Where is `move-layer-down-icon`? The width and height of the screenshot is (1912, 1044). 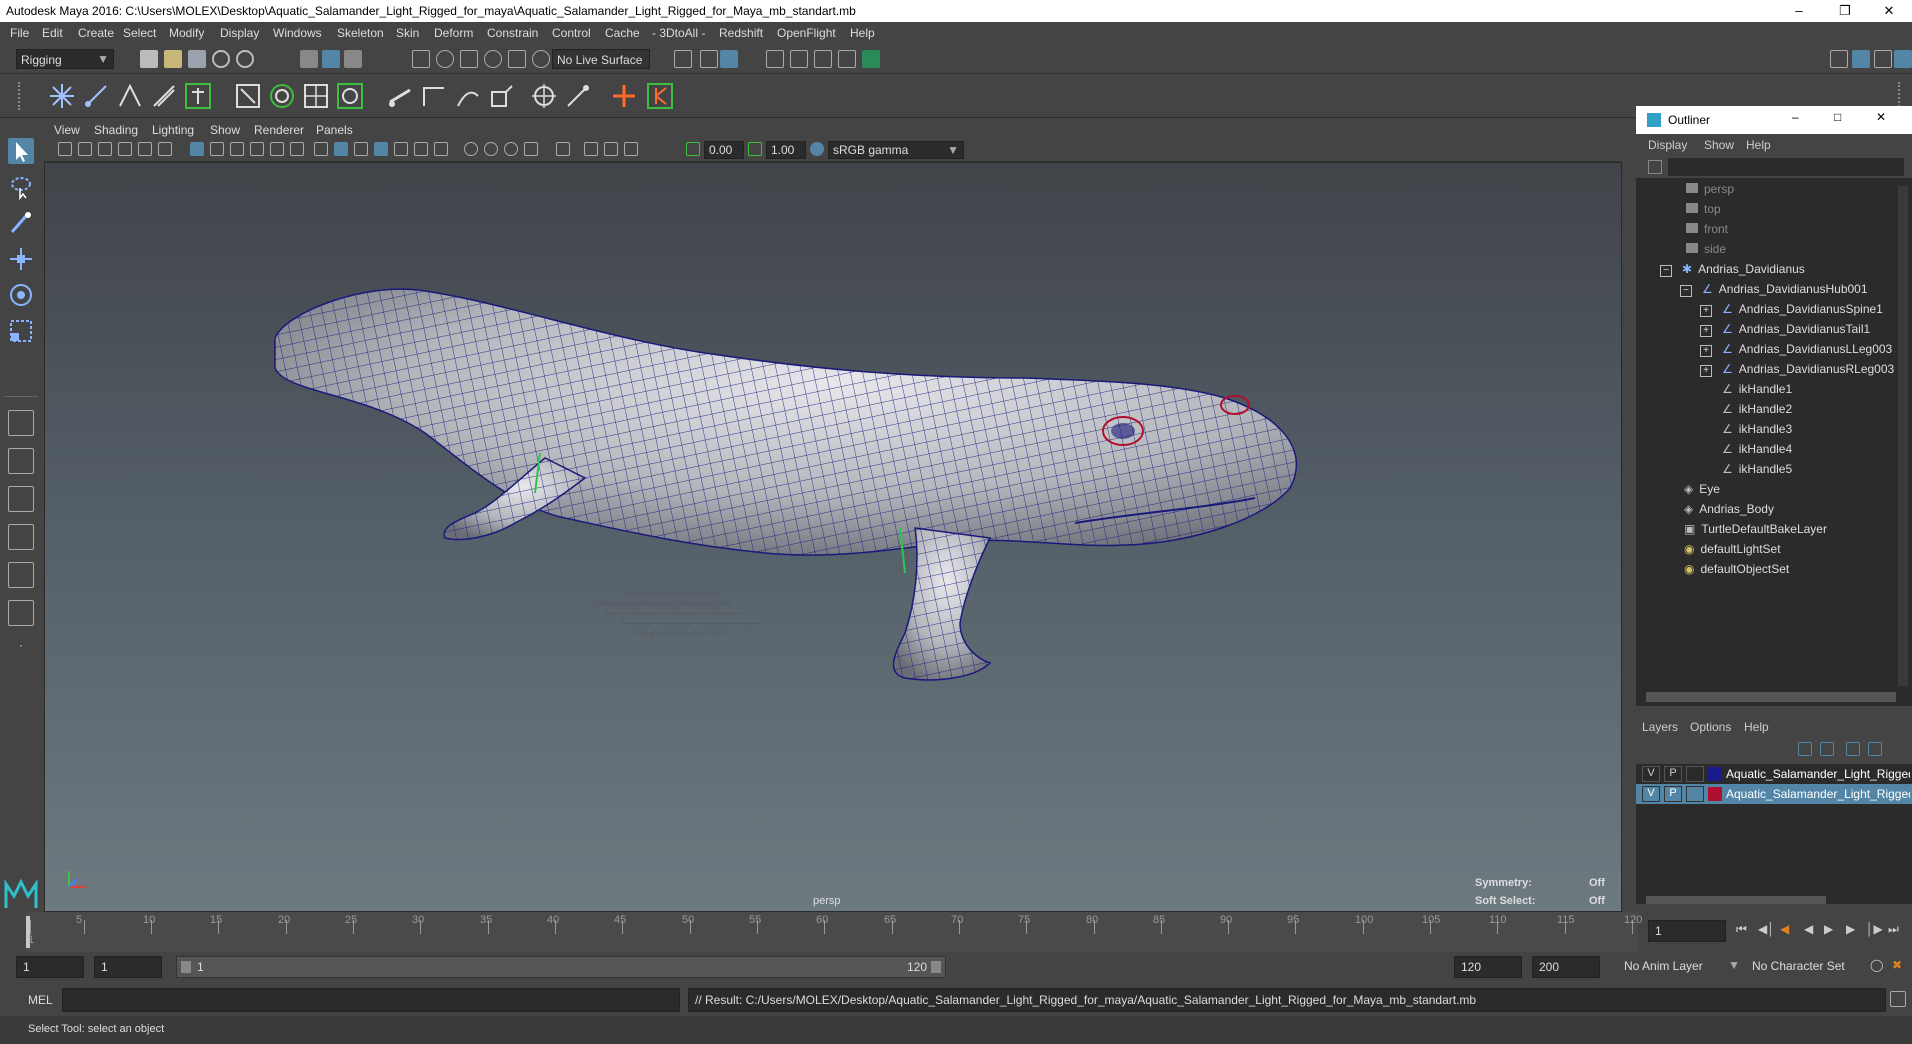 move-layer-down-icon is located at coordinates (1827, 749).